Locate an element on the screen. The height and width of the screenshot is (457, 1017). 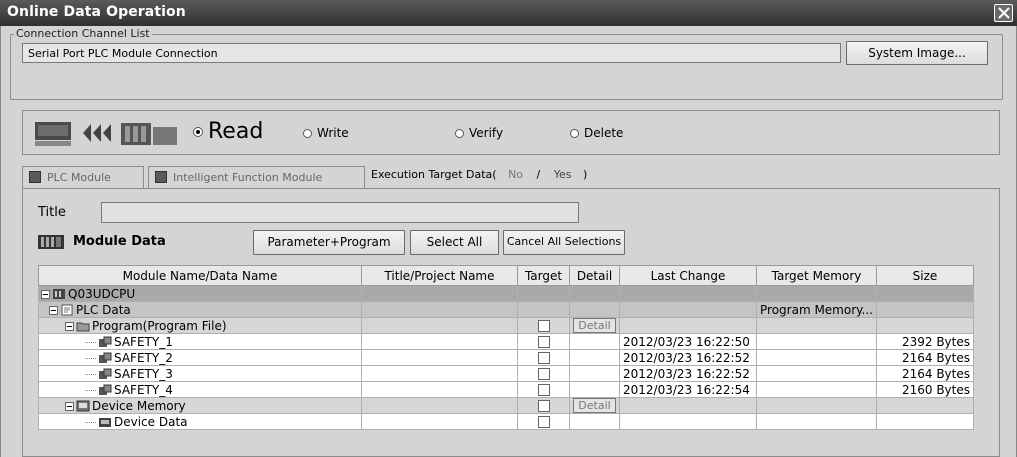
row-name-cell: Q03UDCPU is located at coordinates (200, 293).